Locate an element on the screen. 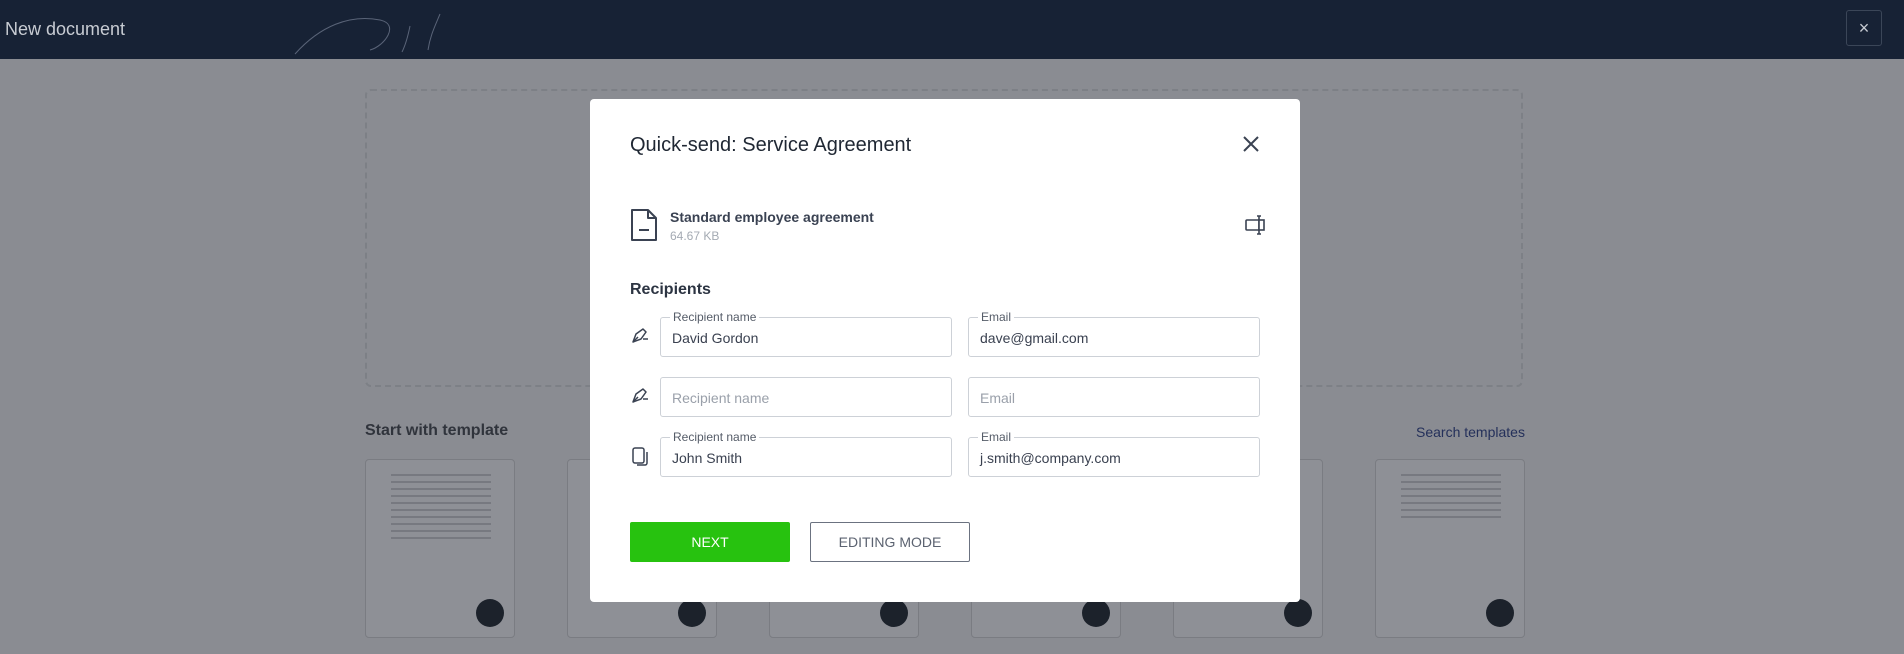 The height and width of the screenshot is (654, 1904). next-button: NEXT is located at coordinates (710, 542).